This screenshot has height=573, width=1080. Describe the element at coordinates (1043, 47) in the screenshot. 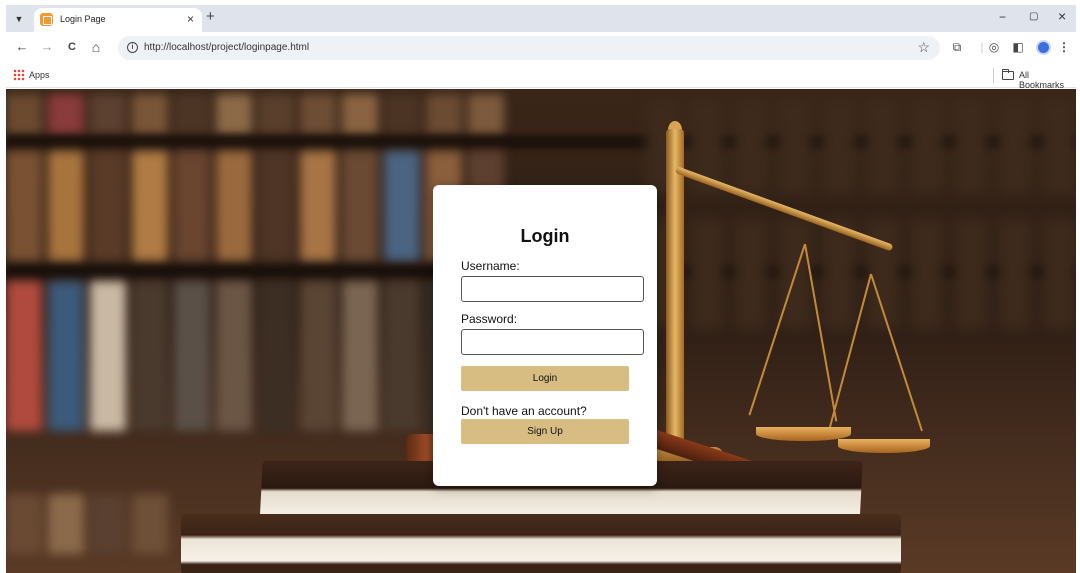

I see `profile-avatar` at that location.